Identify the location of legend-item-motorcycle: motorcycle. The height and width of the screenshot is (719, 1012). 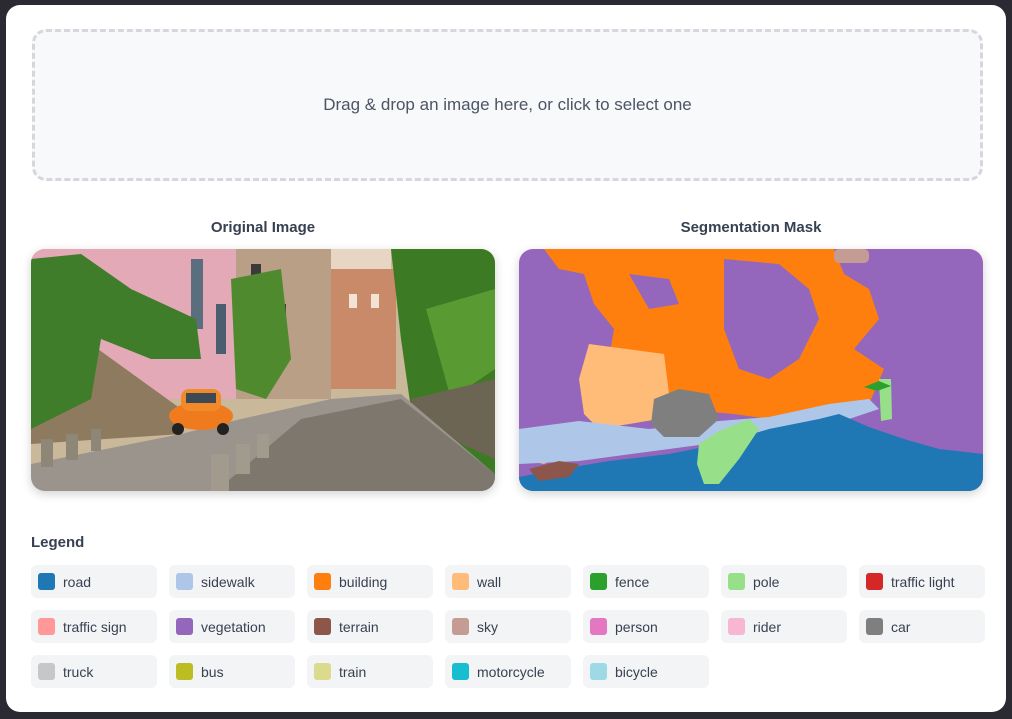
(508, 671).